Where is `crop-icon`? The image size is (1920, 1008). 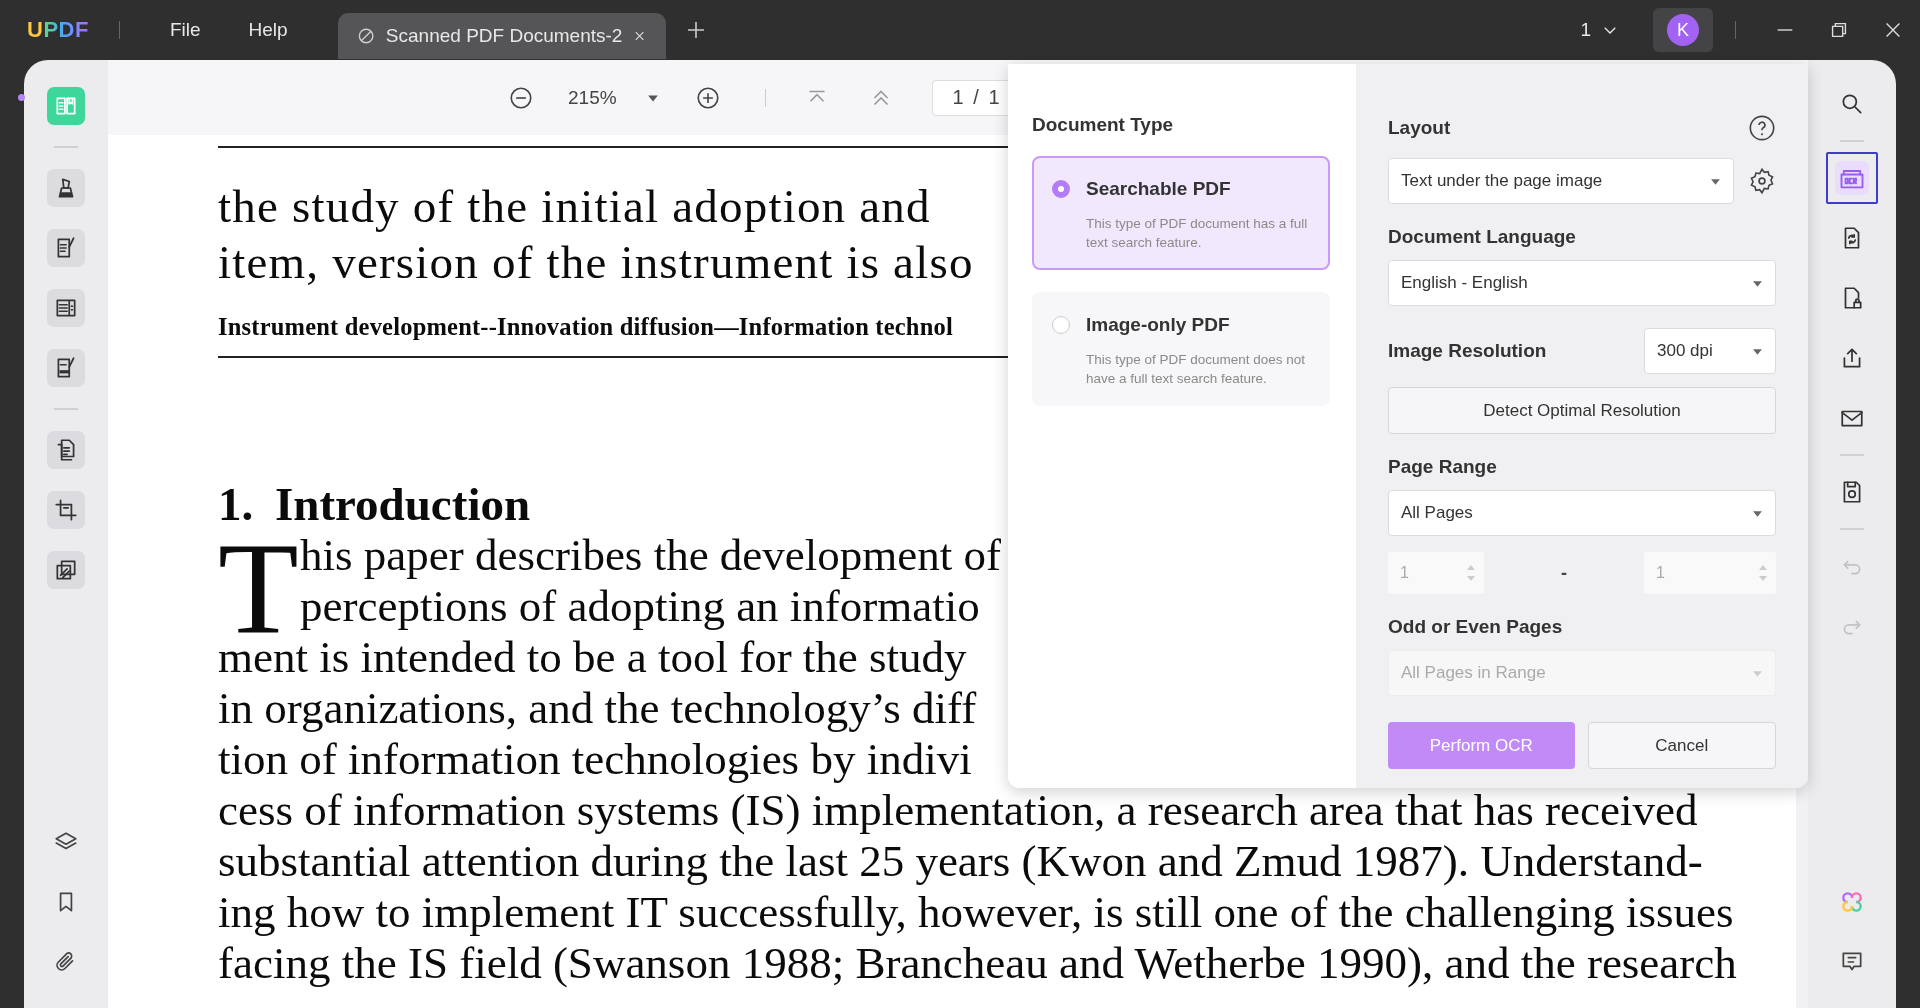
crop-icon is located at coordinates (66, 510).